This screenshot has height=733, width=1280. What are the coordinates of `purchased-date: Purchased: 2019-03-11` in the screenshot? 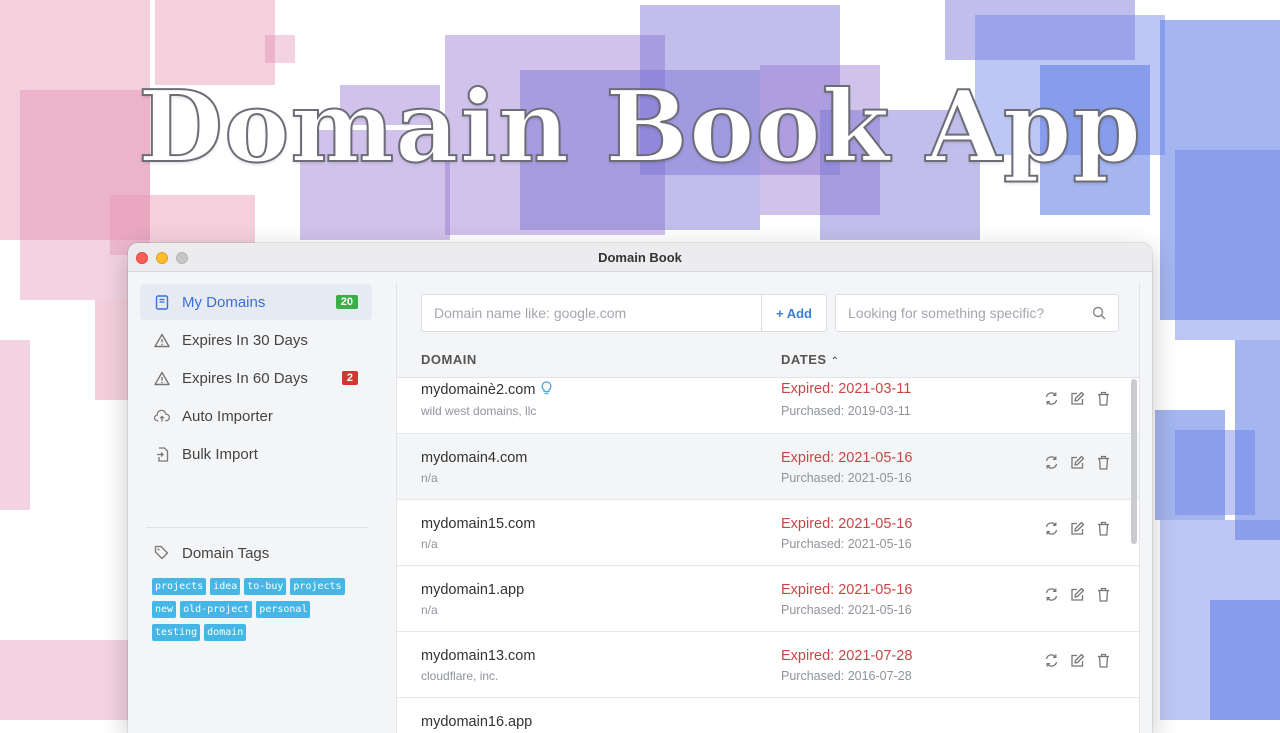 It's located at (846, 411).